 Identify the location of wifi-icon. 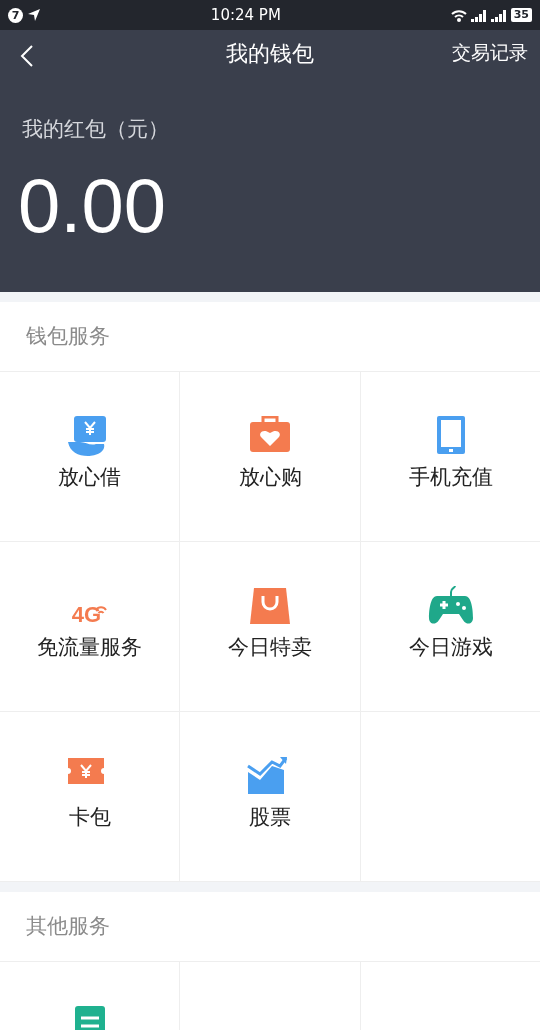
(458, 15).